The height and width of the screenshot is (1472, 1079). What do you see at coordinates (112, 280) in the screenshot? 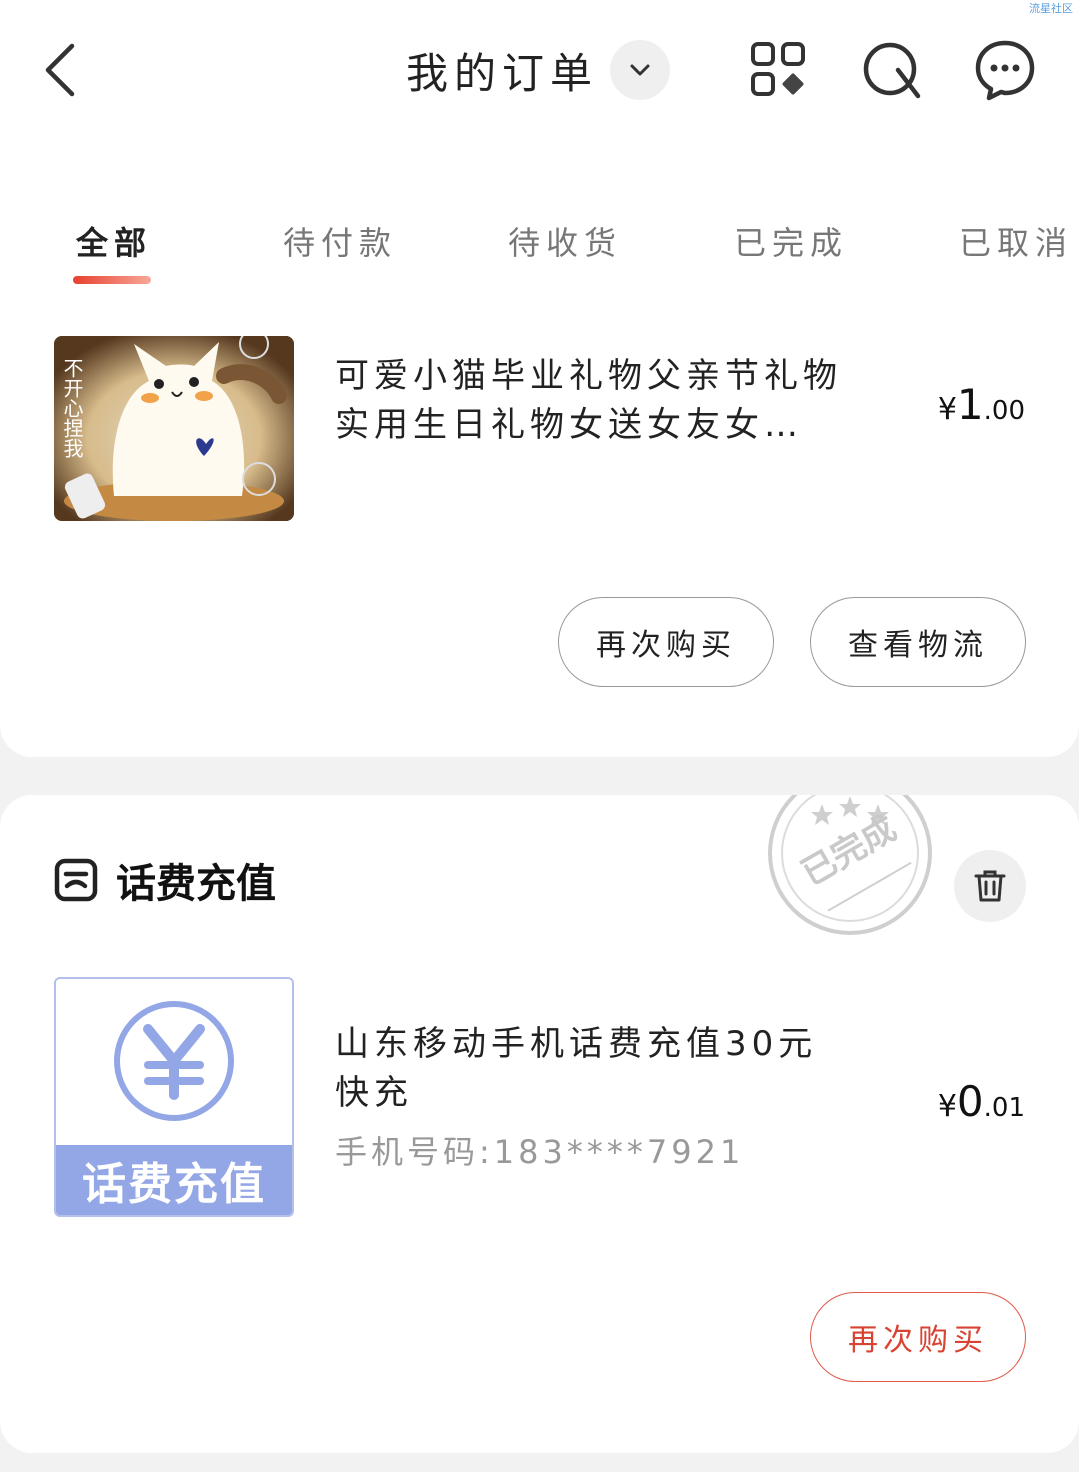
I see `active-tab-indicator` at bounding box center [112, 280].